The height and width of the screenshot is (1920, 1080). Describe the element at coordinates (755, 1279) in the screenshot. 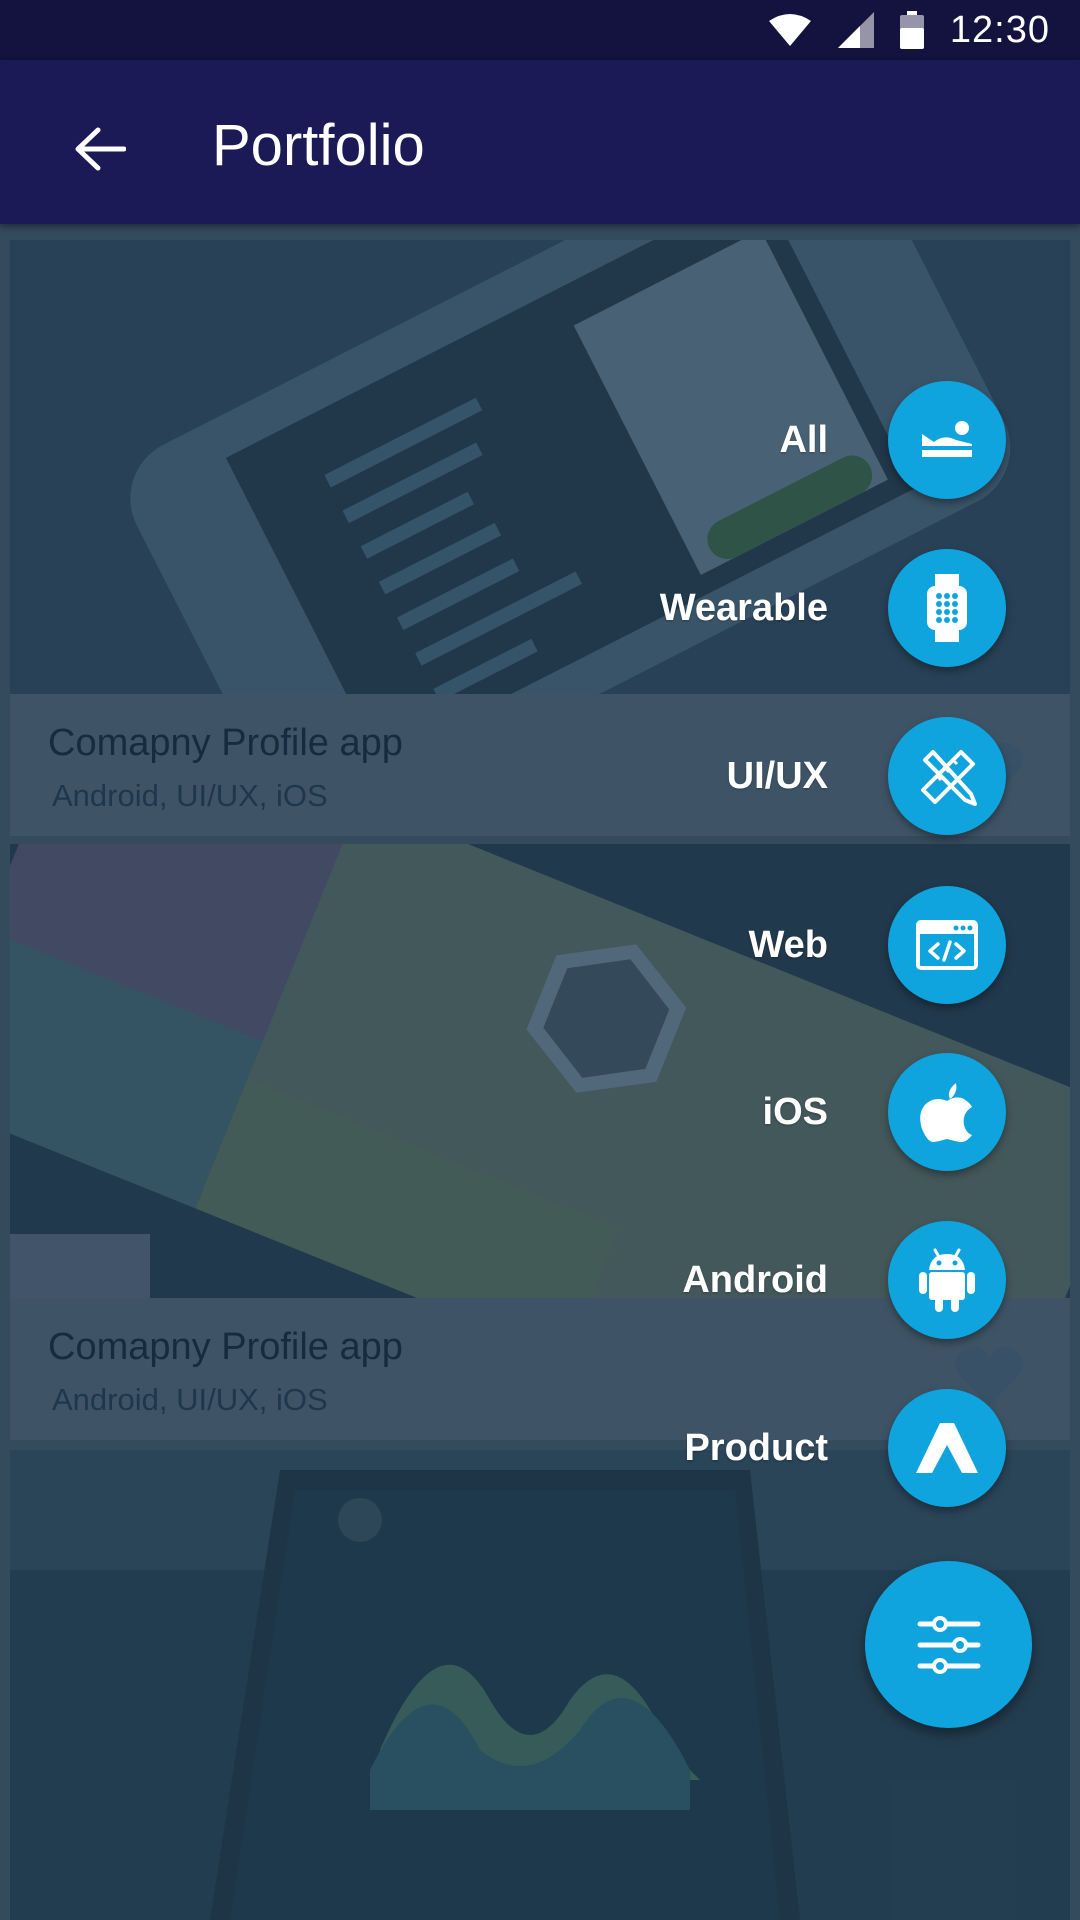

I see `filter-label: Android` at that location.